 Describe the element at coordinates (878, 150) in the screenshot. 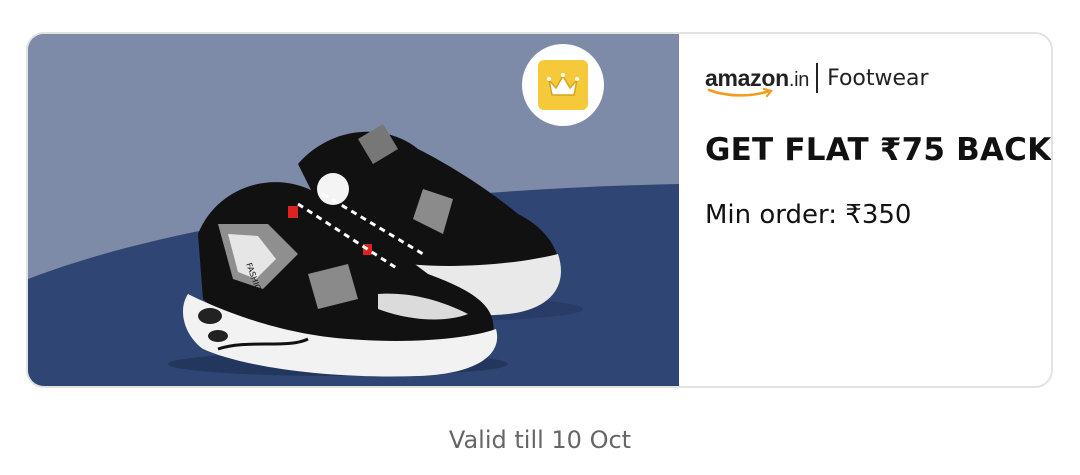

I see `offer-headline: GET FLAT ₹75 BACK` at that location.